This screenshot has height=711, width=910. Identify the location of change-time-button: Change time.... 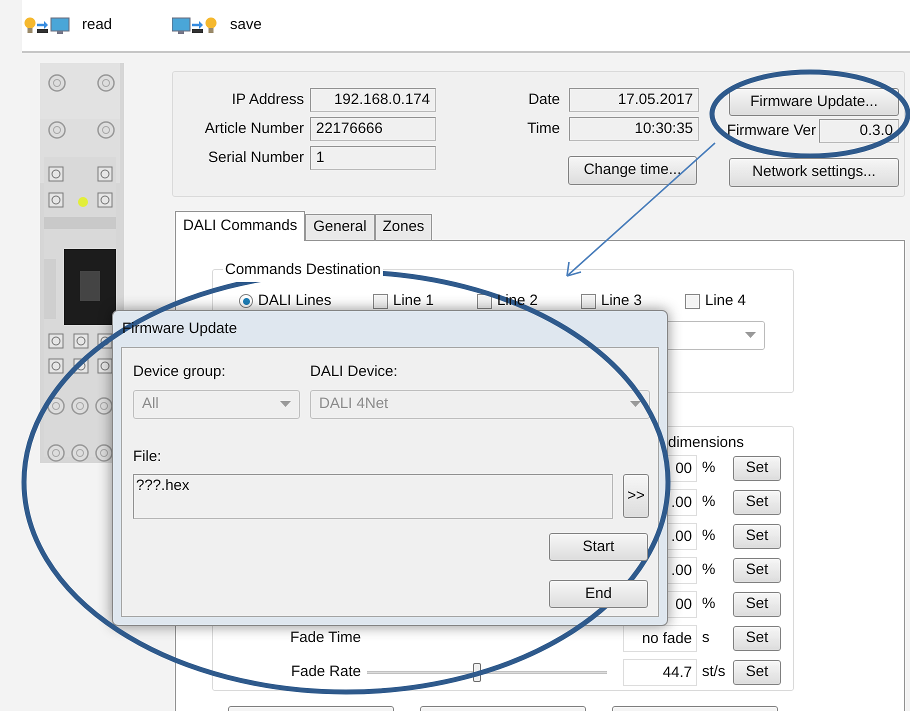
(632, 170).